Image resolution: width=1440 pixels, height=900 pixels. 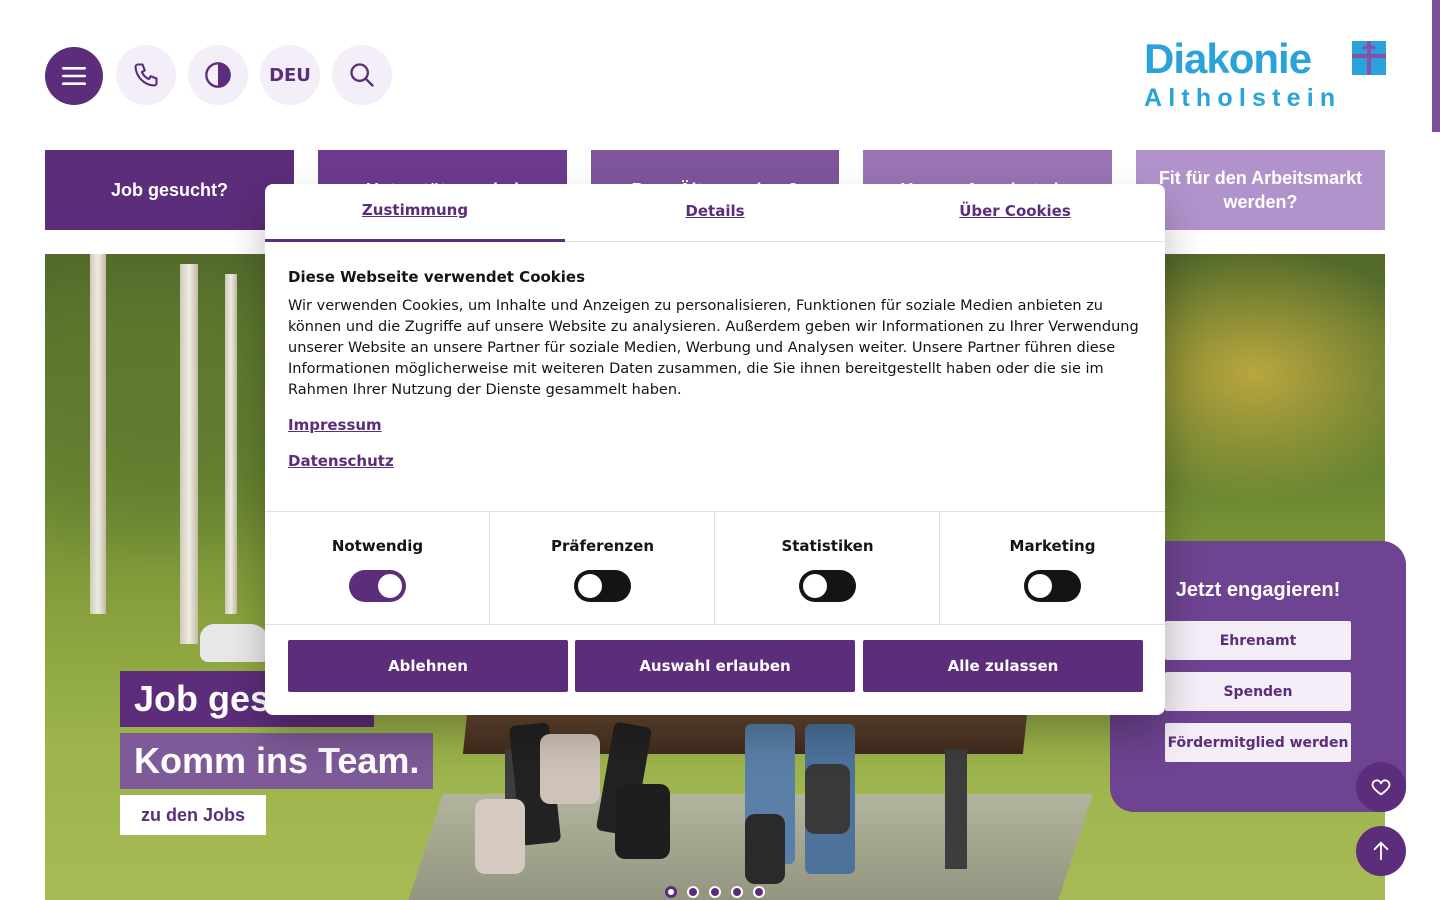 I want to click on cookie-title: Diese Webseite verwendet Cookies, so click(x=437, y=277).